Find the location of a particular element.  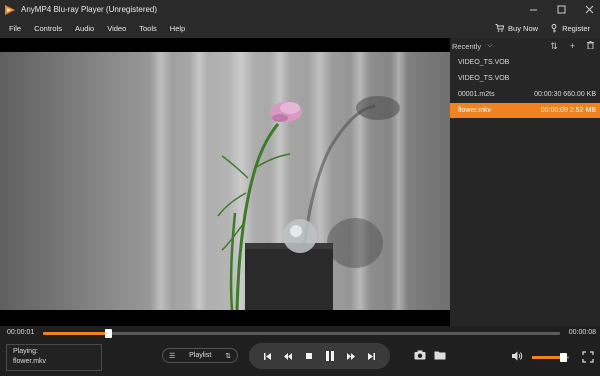

playlist-item-duration: 00:00:09 is located at coordinates (554, 110).